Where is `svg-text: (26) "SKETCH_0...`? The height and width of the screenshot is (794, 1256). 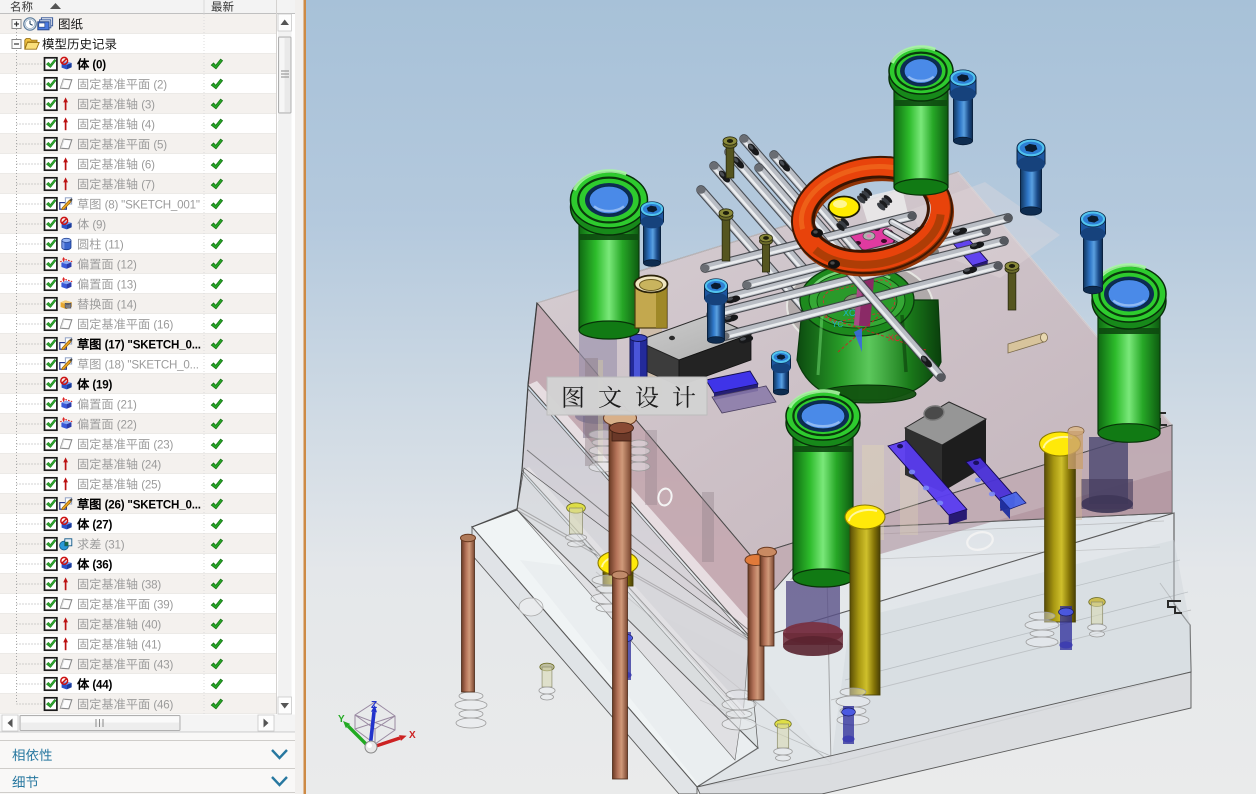
svg-text: (26) "SKETCH_0... is located at coordinates (153, 504).